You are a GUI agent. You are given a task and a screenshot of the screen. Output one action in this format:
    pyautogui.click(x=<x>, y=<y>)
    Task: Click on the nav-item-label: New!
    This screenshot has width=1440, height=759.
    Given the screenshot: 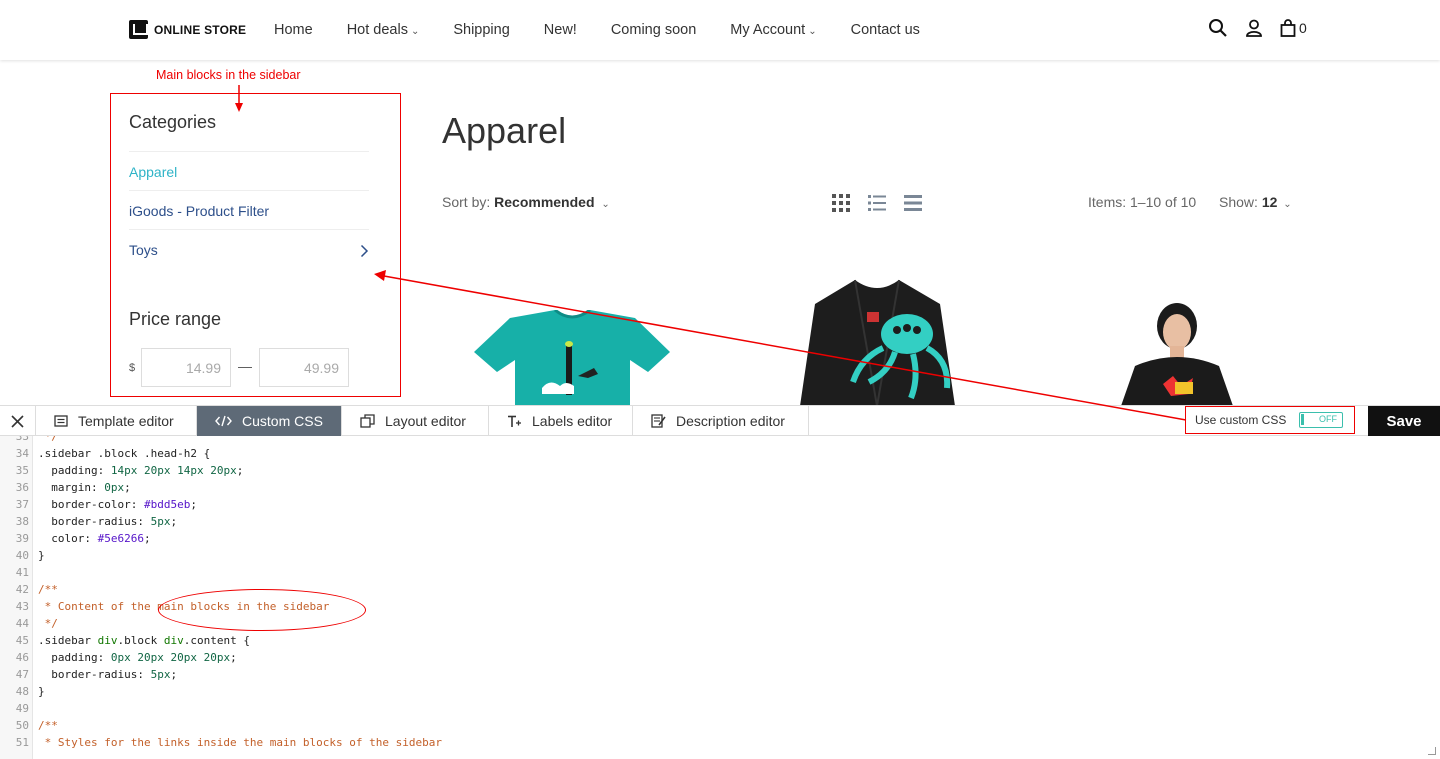 What is the action you would take?
    pyautogui.click(x=560, y=30)
    